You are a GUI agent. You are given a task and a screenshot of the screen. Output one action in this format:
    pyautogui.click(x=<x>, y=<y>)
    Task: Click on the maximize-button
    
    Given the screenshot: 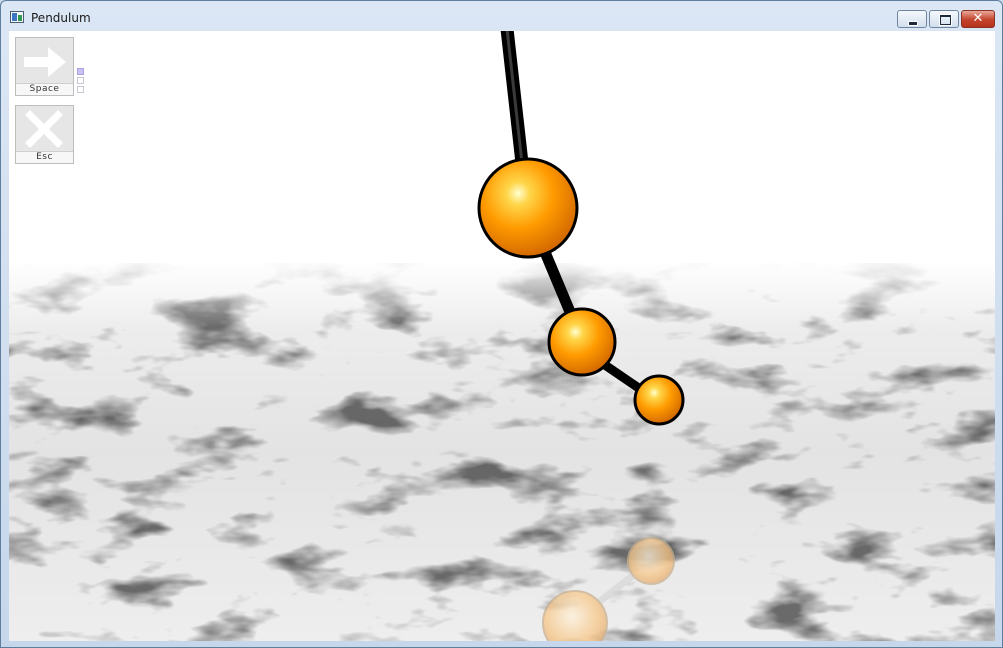 What is the action you would take?
    pyautogui.click(x=944, y=19)
    